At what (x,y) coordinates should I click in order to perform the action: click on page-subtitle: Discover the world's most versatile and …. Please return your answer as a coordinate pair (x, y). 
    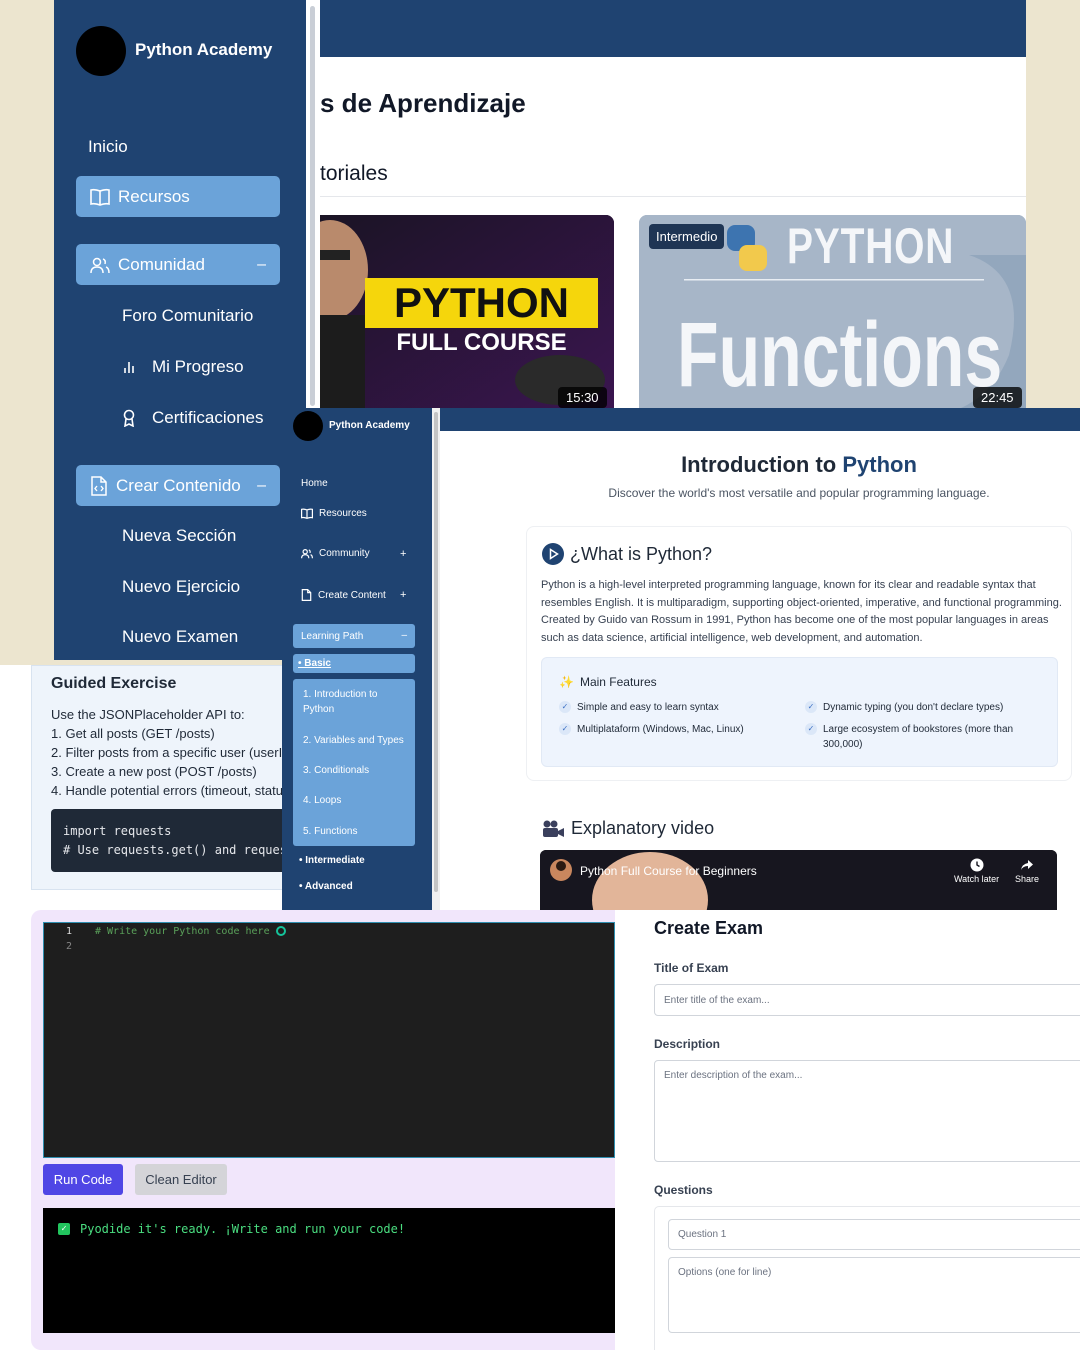
    Looking at the image, I should click on (799, 493).